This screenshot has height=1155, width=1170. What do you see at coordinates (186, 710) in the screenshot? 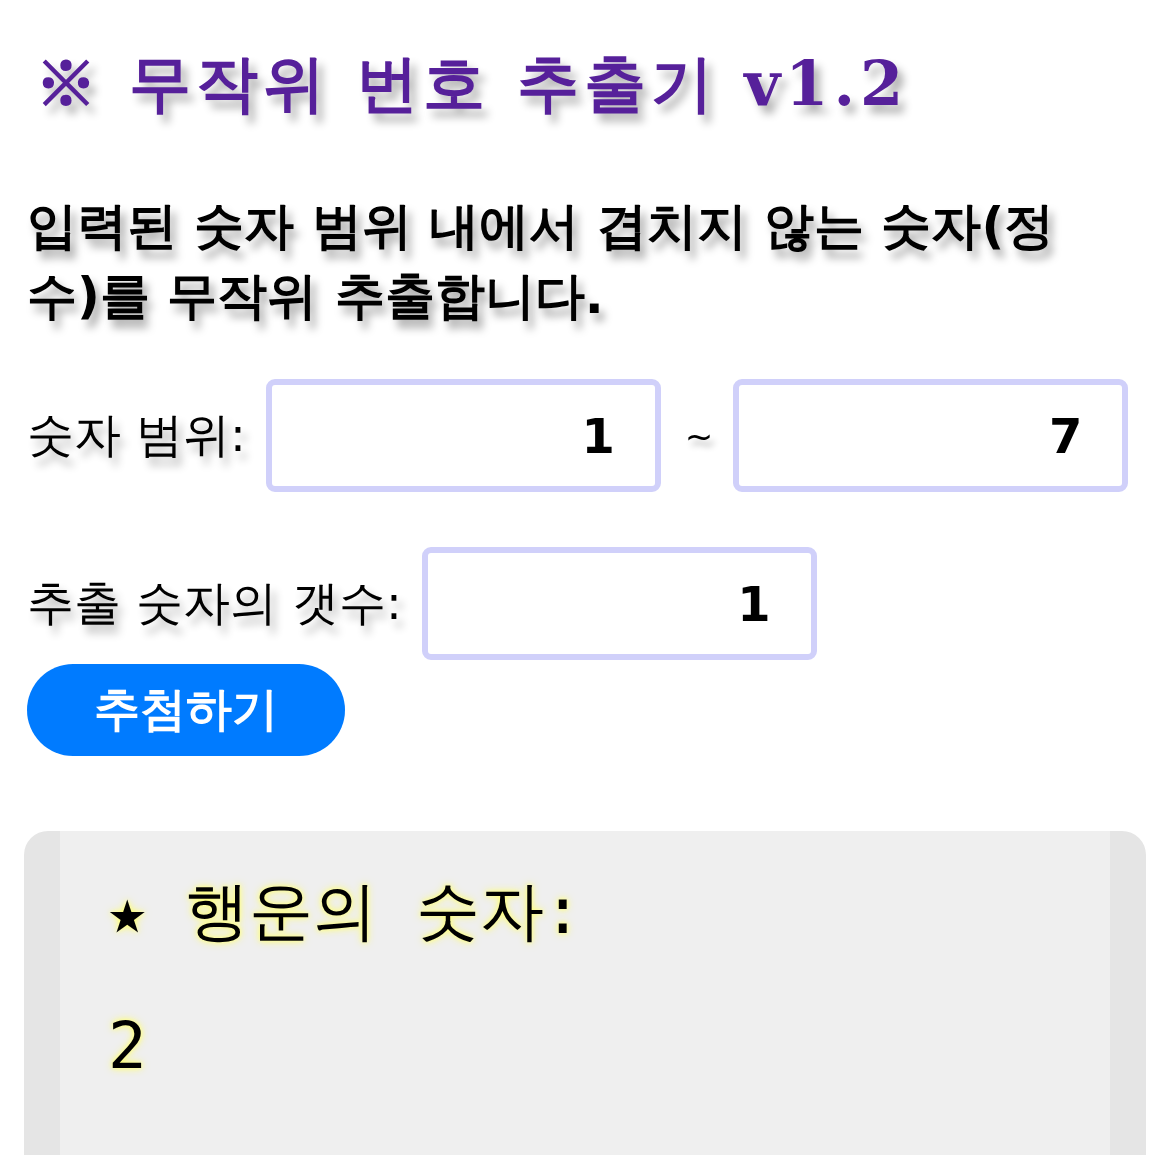
I see `draw-button: 추첨하기` at bounding box center [186, 710].